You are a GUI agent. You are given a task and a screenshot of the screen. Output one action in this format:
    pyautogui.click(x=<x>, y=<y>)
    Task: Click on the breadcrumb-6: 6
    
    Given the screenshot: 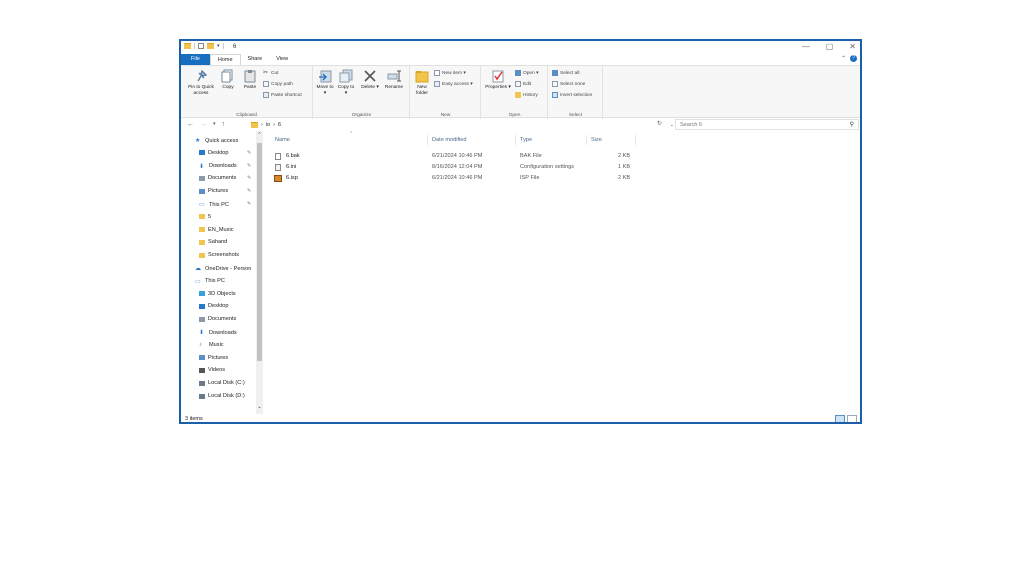 What is the action you would take?
    pyautogui.click(x=279, y=125)
    